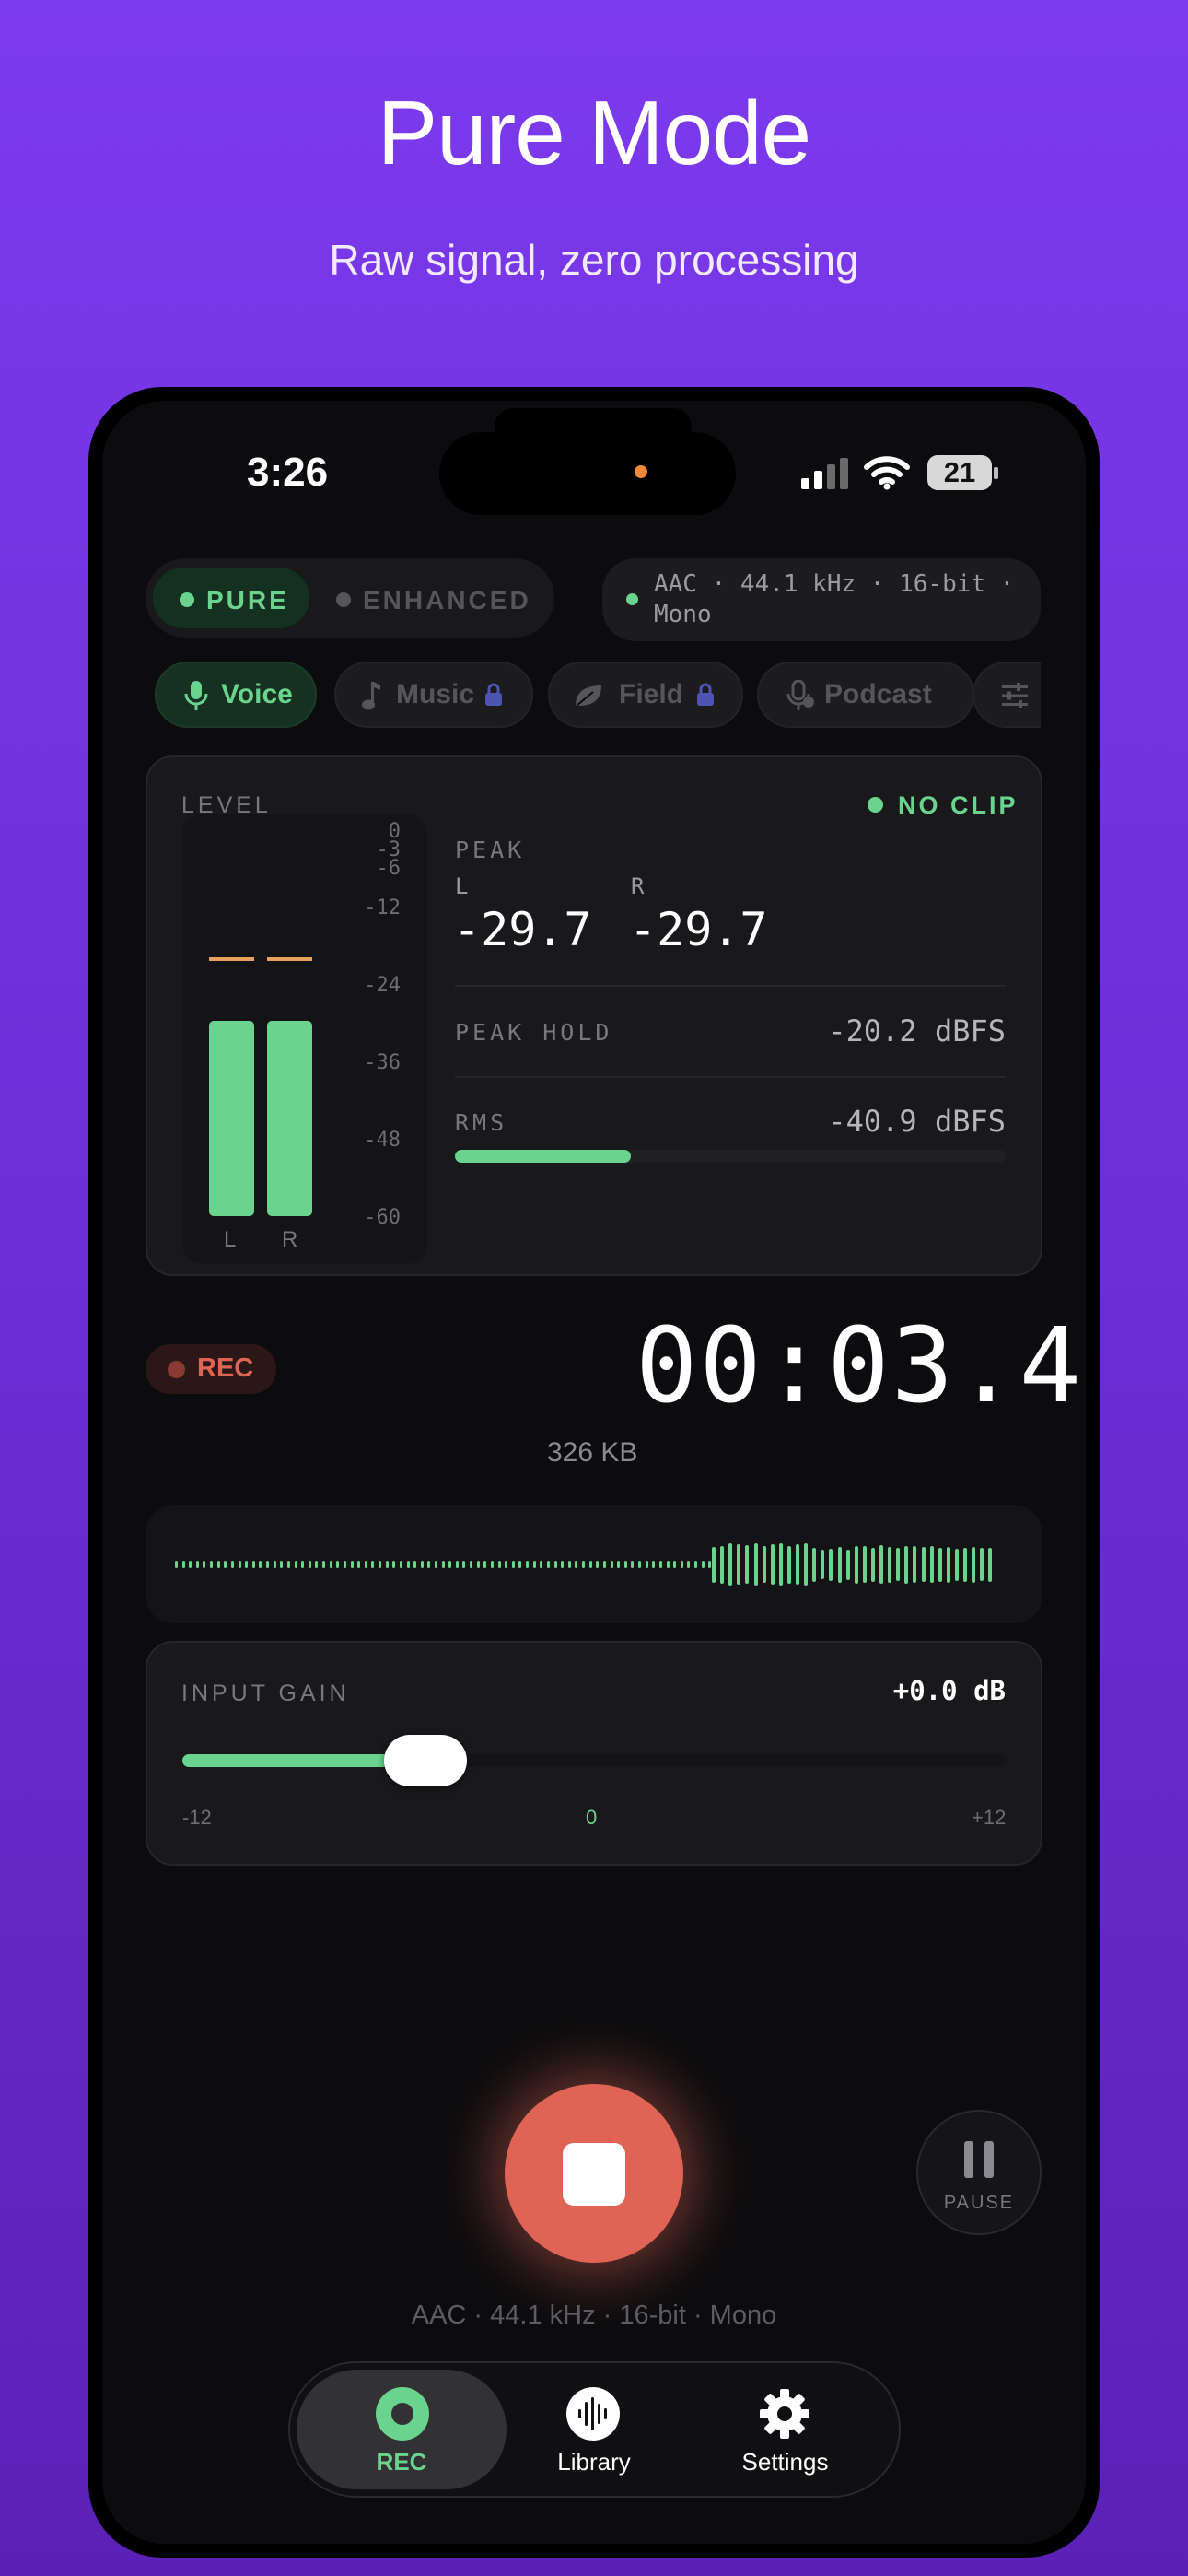  Describe the element at coordinates (594, 260) in the screenshot. I see `banner-subtitle: Raw signal, zero processing` at that location.